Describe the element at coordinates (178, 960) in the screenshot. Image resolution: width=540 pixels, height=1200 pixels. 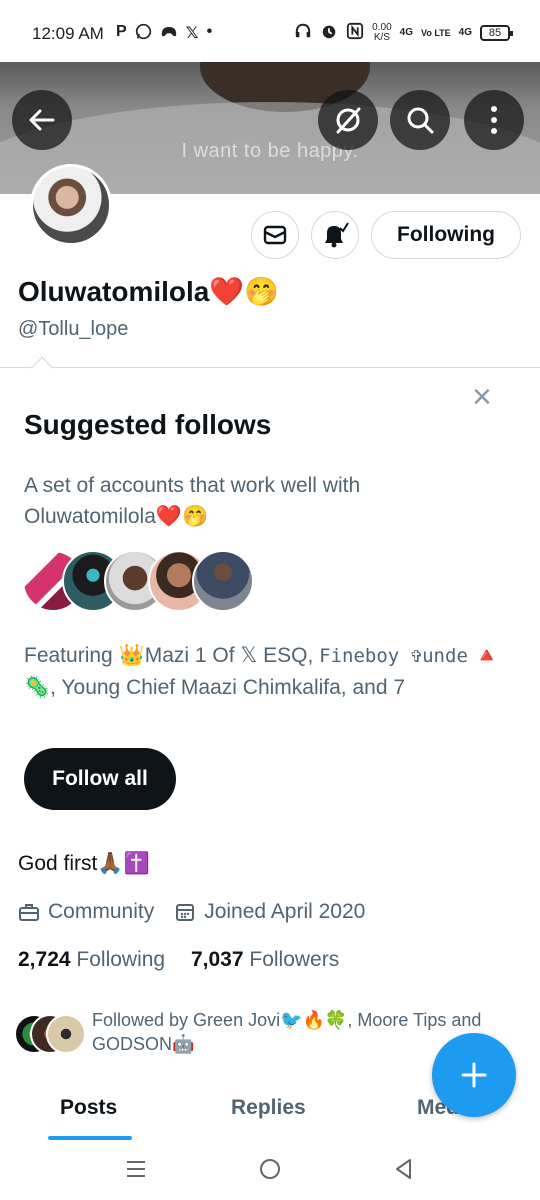
I see `follow-stats: 2,724 Following 7,037 Followers` at that location.